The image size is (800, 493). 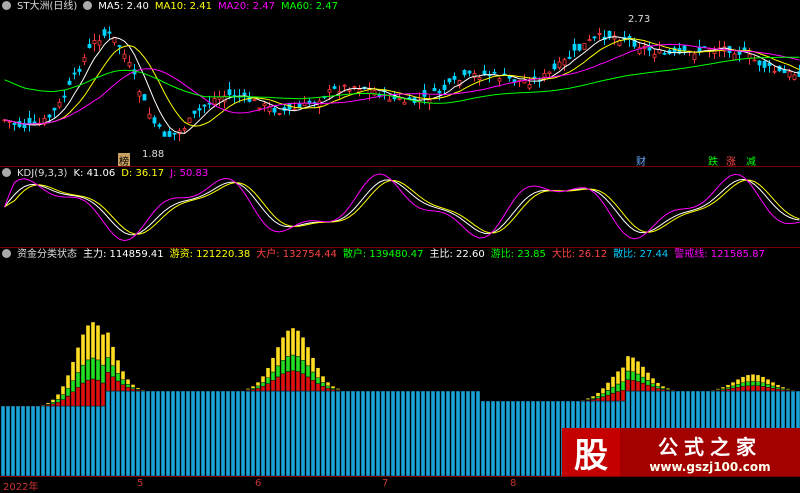 What do you see at coordinates (246, 6) in the screenshot?
I see `ma20-value: MA20: 2.47` at bounding box center [246, 6].